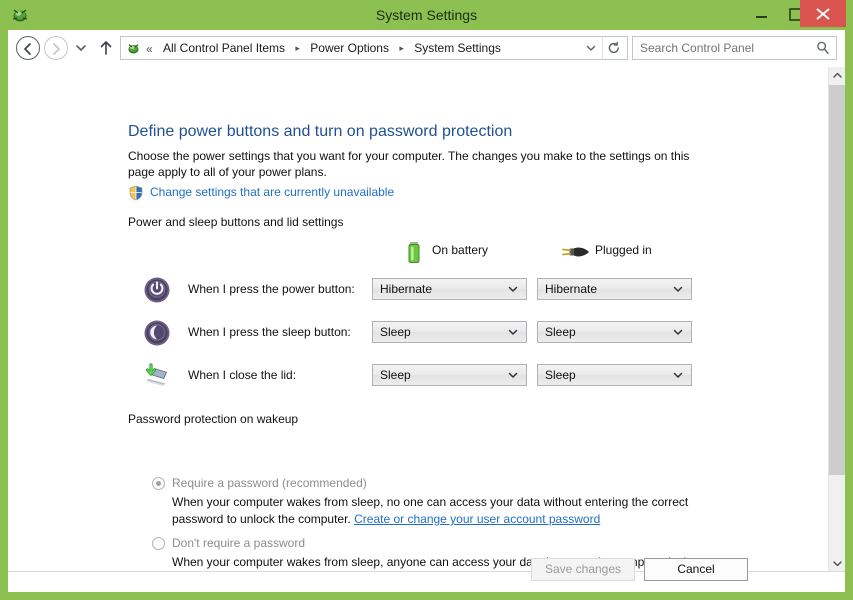  I want to click on breadcrumb-item-1: Power Options, so click(349, 48).